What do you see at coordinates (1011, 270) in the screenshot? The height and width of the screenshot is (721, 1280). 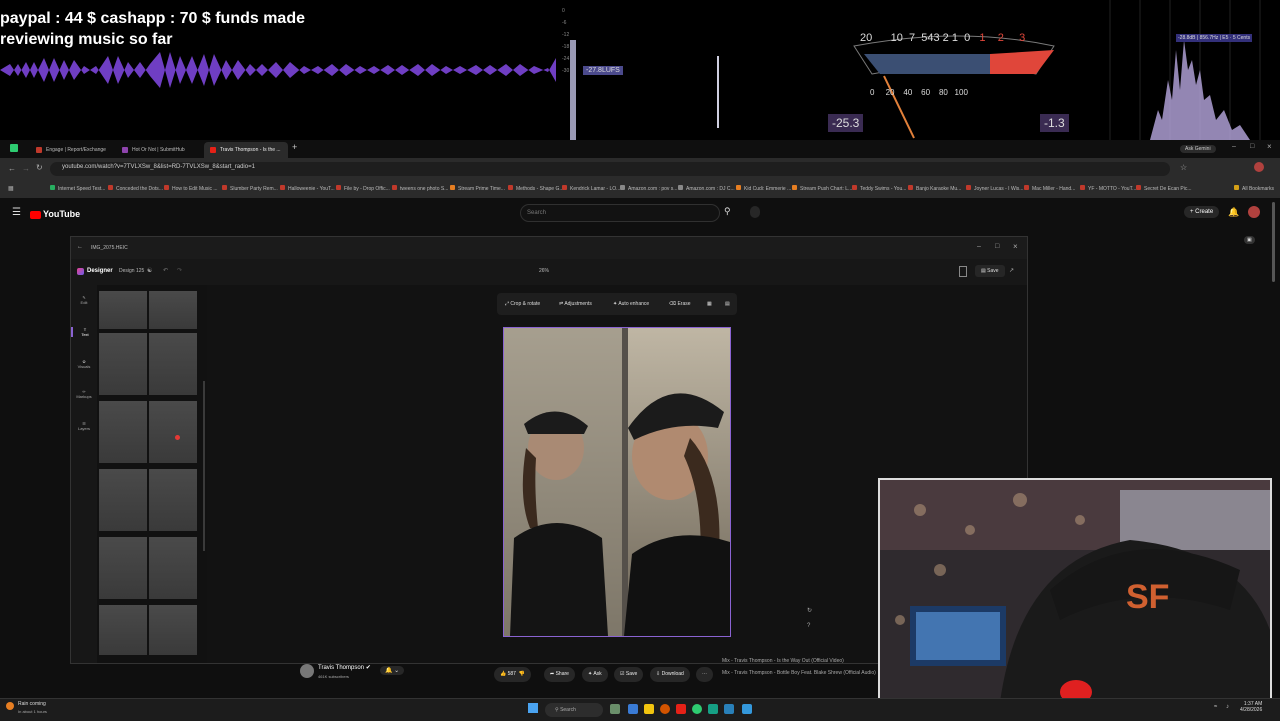 I see `share-icon: ↗` at bounding box center [1011, 270].